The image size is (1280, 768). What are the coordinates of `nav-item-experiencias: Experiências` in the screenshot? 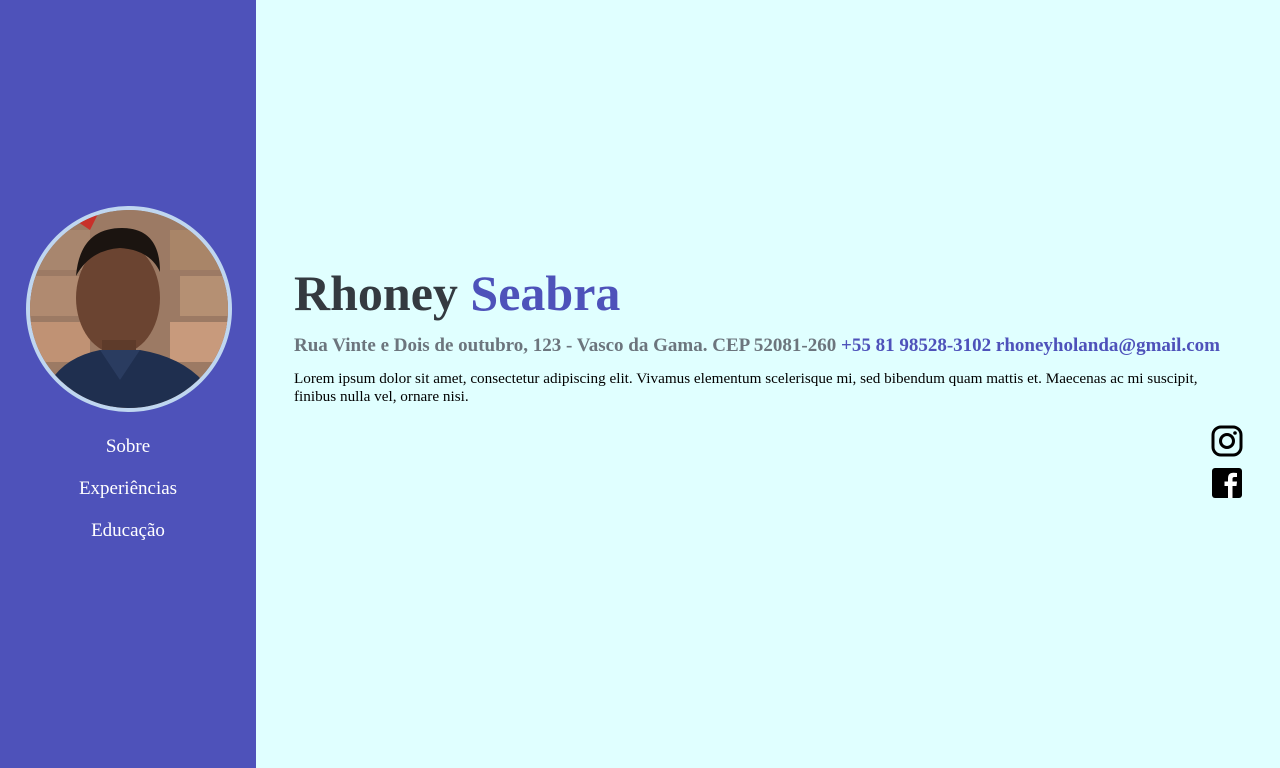 It's located at (128, 495).